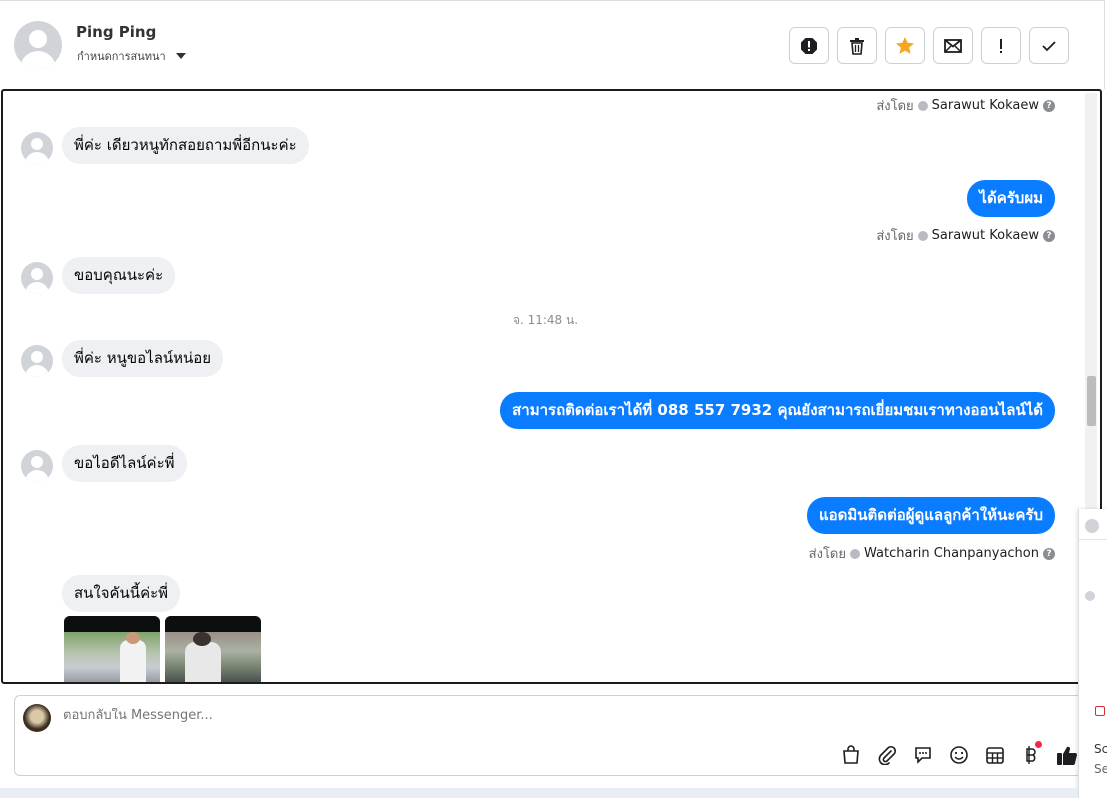 This screenshot has height=798, width=1107. What do you see at coordinates (554, 735) in the screenshot?
I see `reply-composer` at bounding box center [554, 735].